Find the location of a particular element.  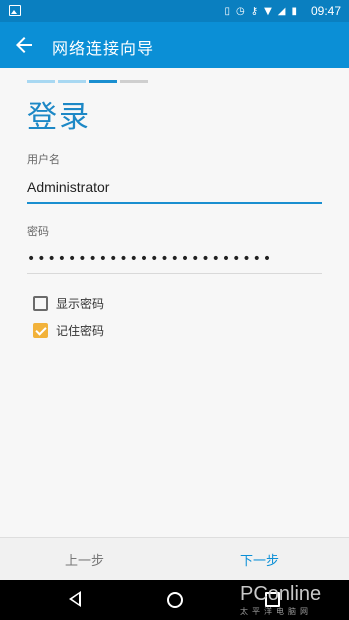

arrow-left-icon is located at coordinates (24, 45).